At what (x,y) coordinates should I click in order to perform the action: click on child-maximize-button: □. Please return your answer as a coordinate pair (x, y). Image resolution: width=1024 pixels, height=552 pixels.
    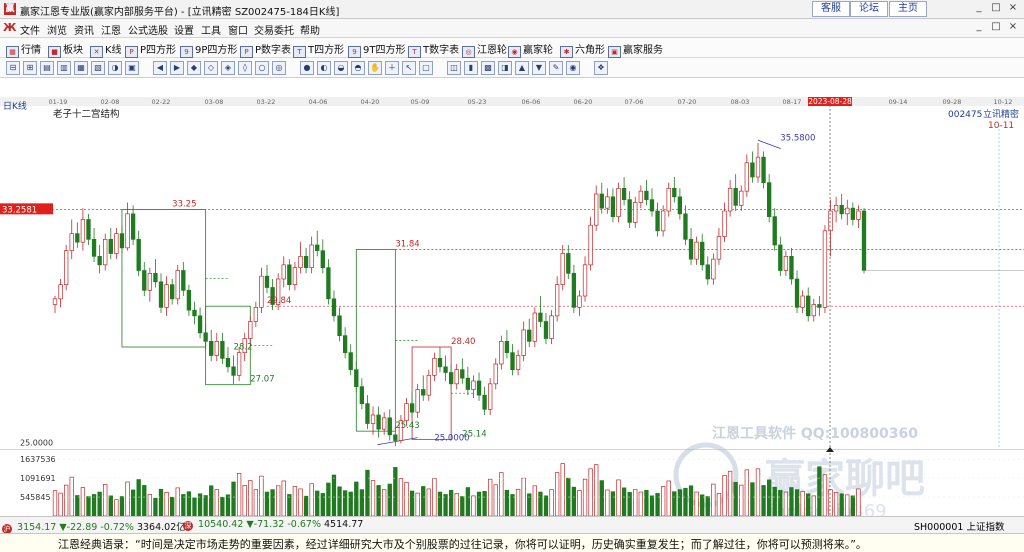
    Looking at the image, I should click on (996, 27).